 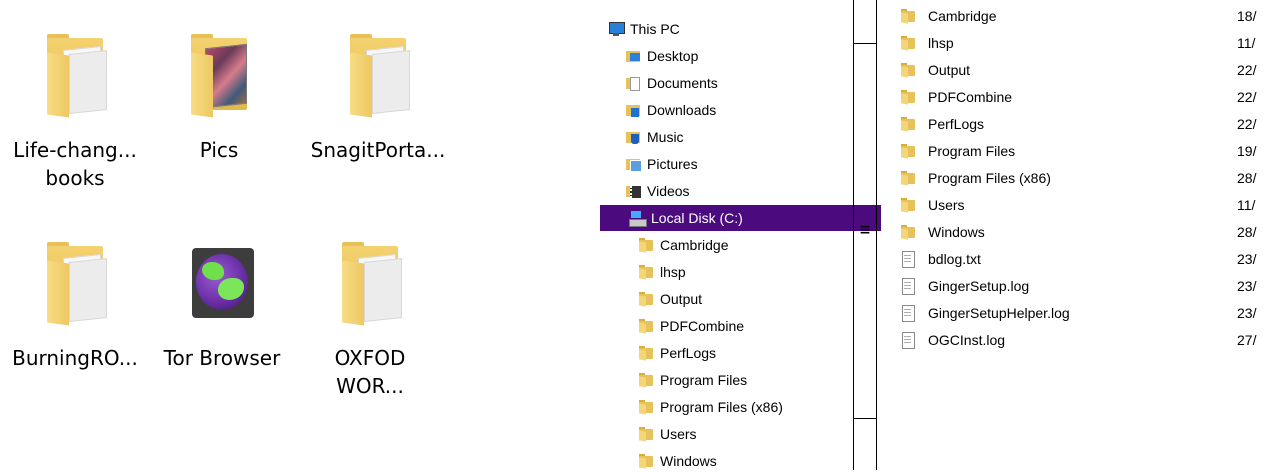 I want to click on nav-item-label: lhsp, so click(x=673, y=272).